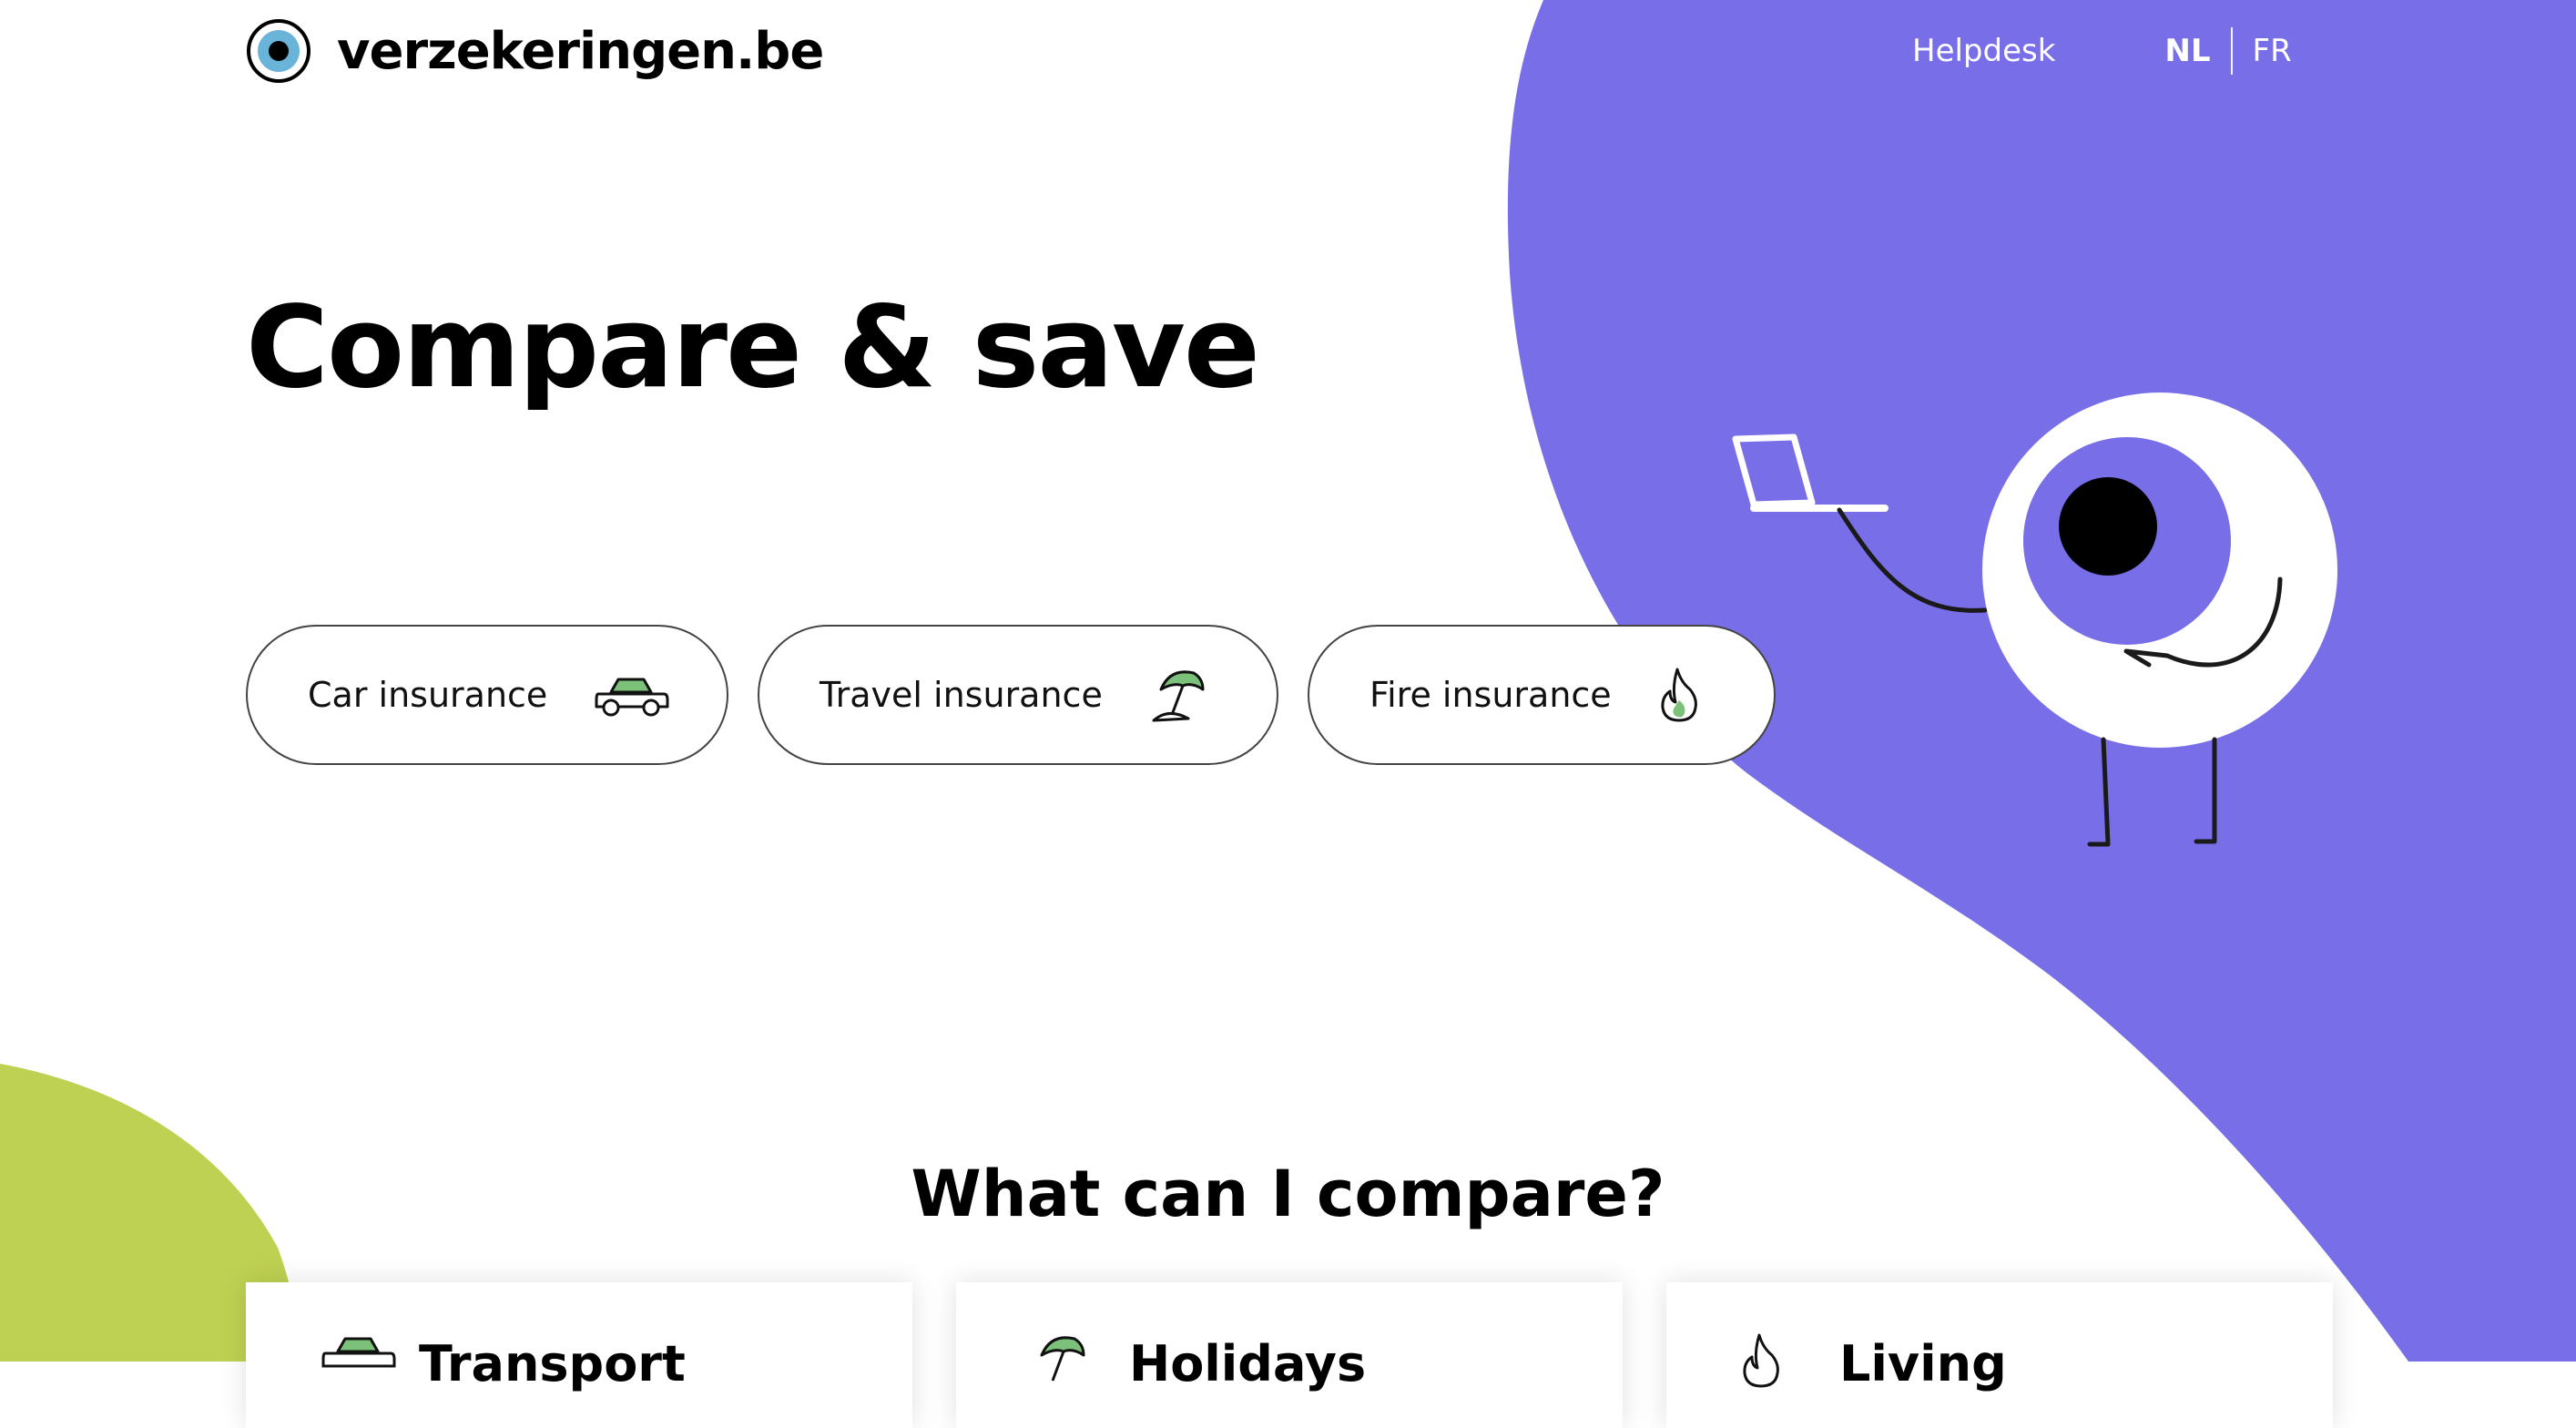 The width and height of the screenshot is (2576, 1428). What do you see at coordinates (552, 1363) in the screenshot?
I see `card-title: Transport` at bounding box center [552, 1363].